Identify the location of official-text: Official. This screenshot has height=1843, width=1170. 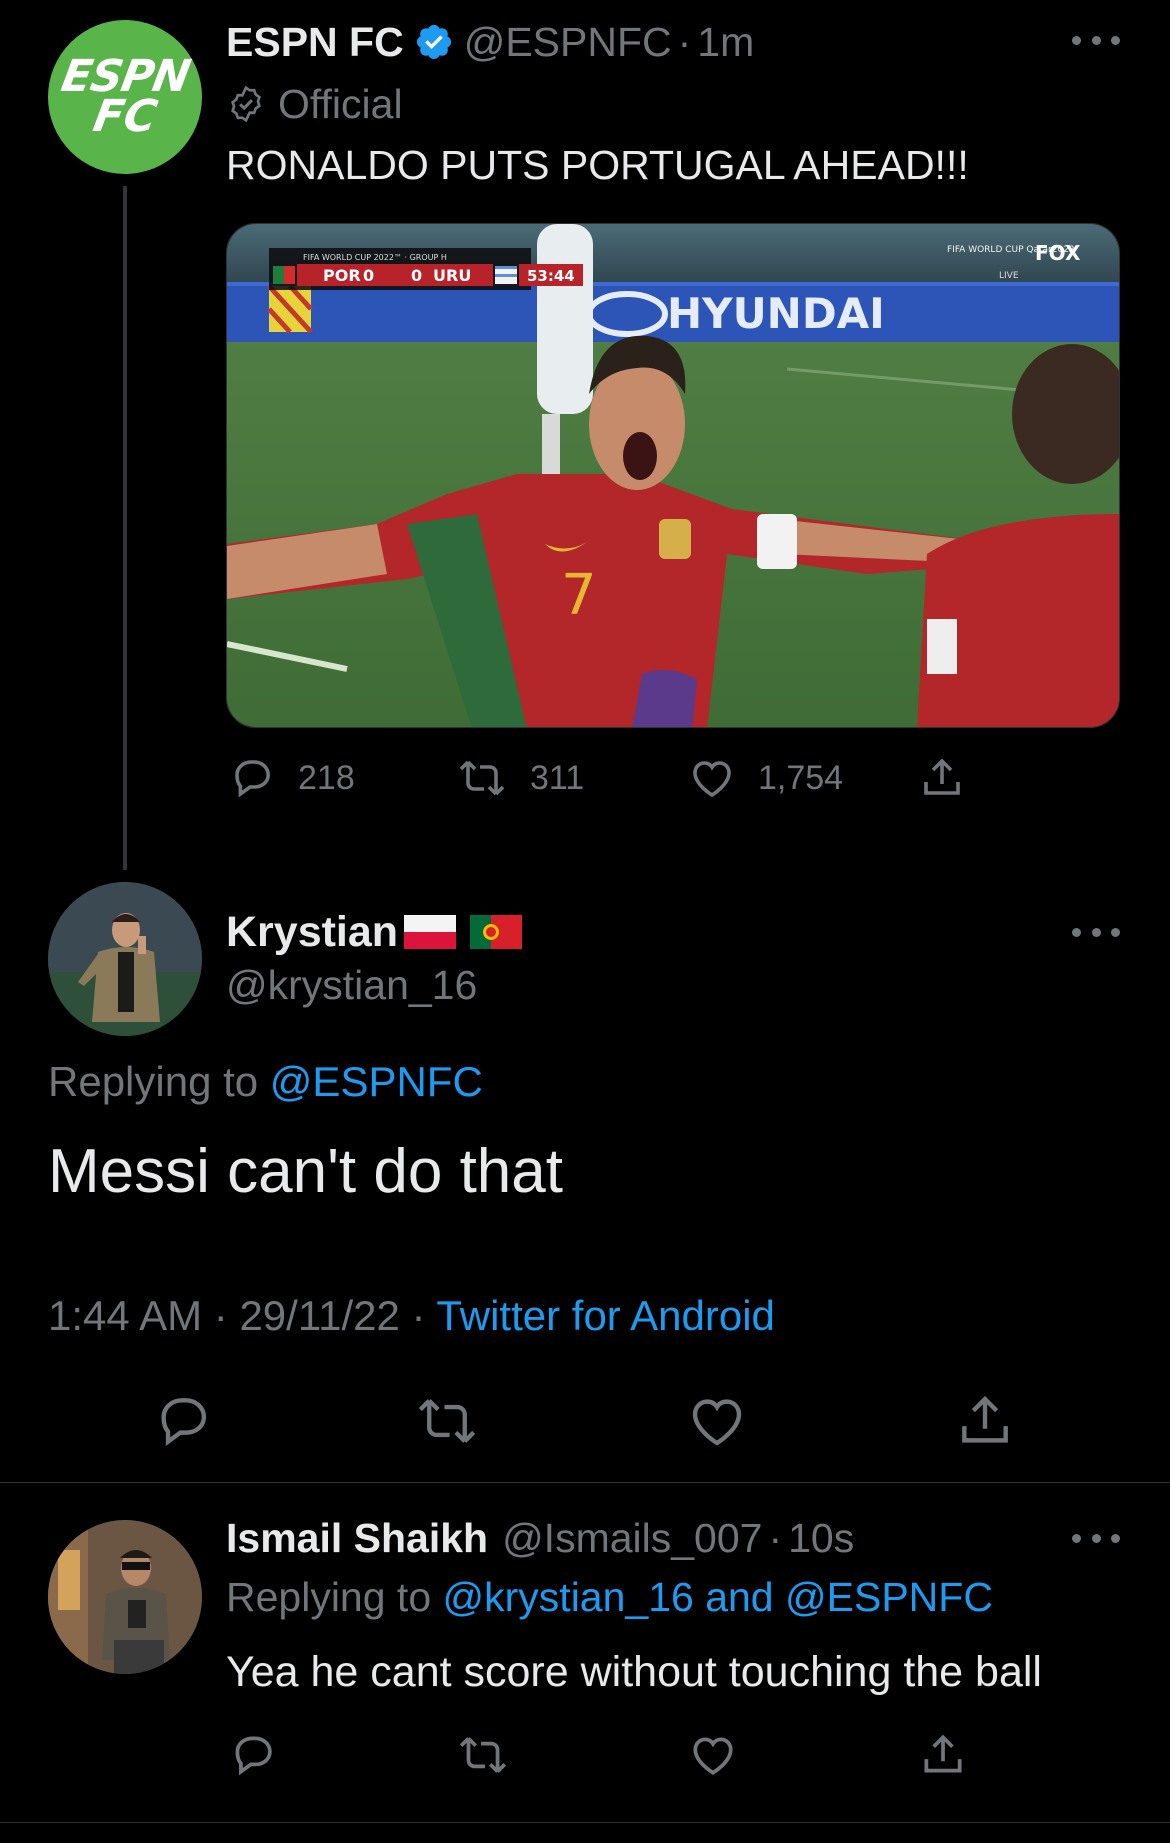
(340, 103).